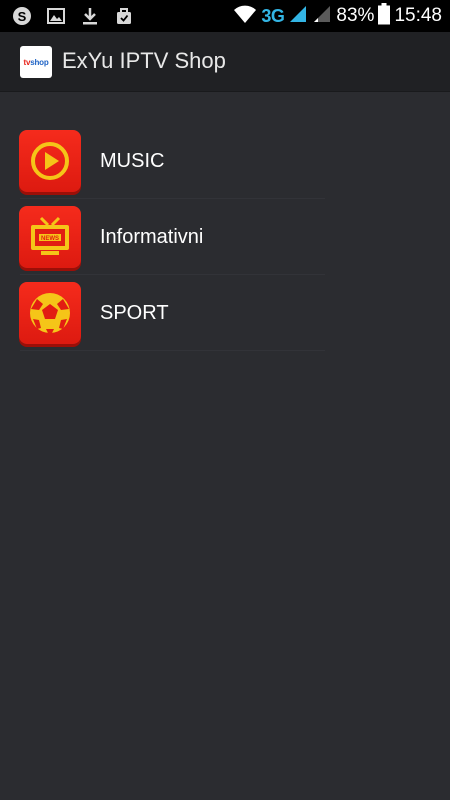 This screenshot has height=800, width=450. What do you see at coordinates (144, 60) in the screenshot?
I see `app-title: ExYu IPTV Shop` at bounding box center [144, 60].